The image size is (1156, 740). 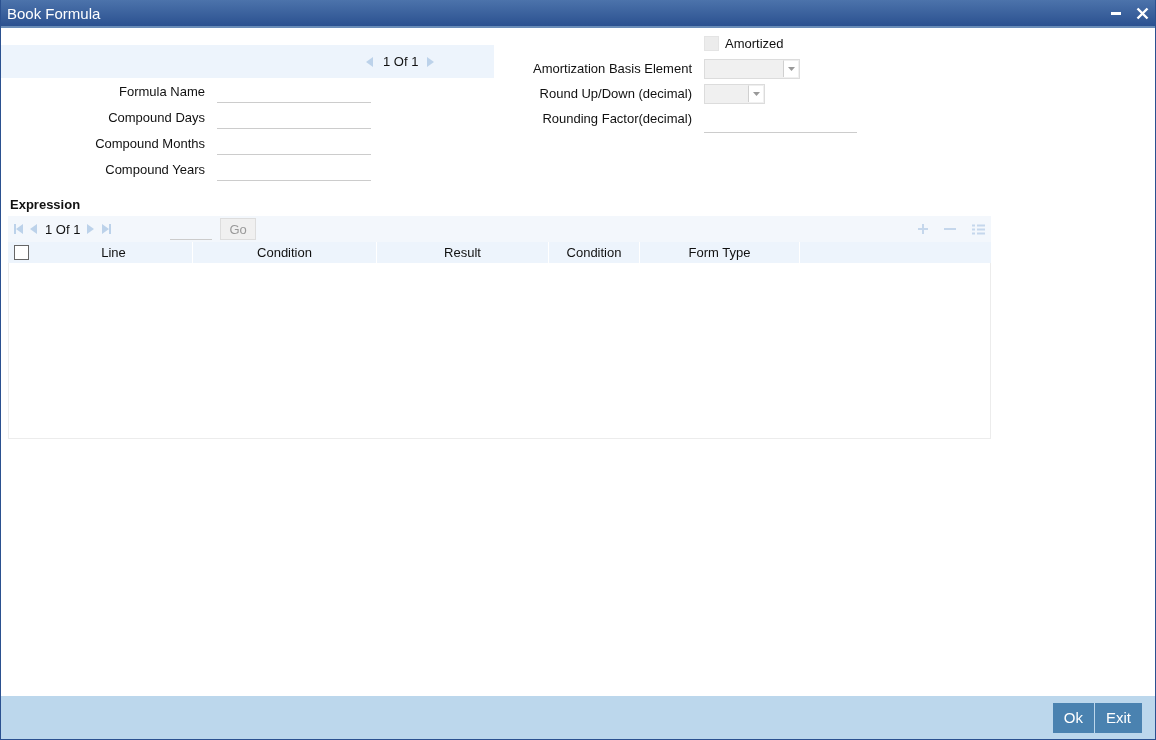 What do you see at coordinates (1118, 717) in the screenshot?
I see `footer-button: Exit` at bounding box center [1118, 717].